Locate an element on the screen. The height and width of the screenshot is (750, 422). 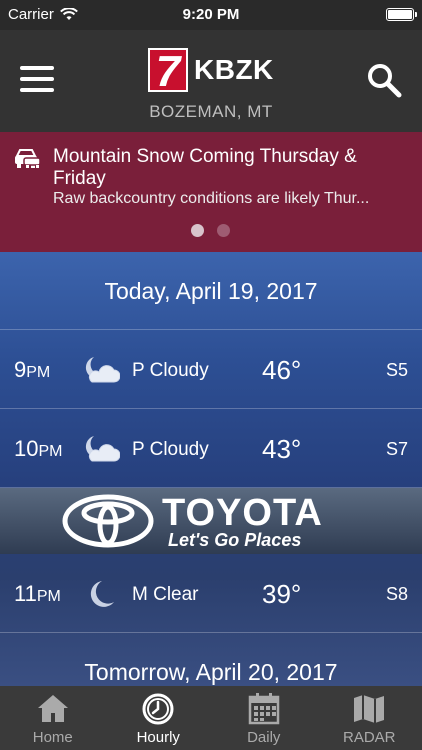
car-icon is located at coordinates (28, 158).